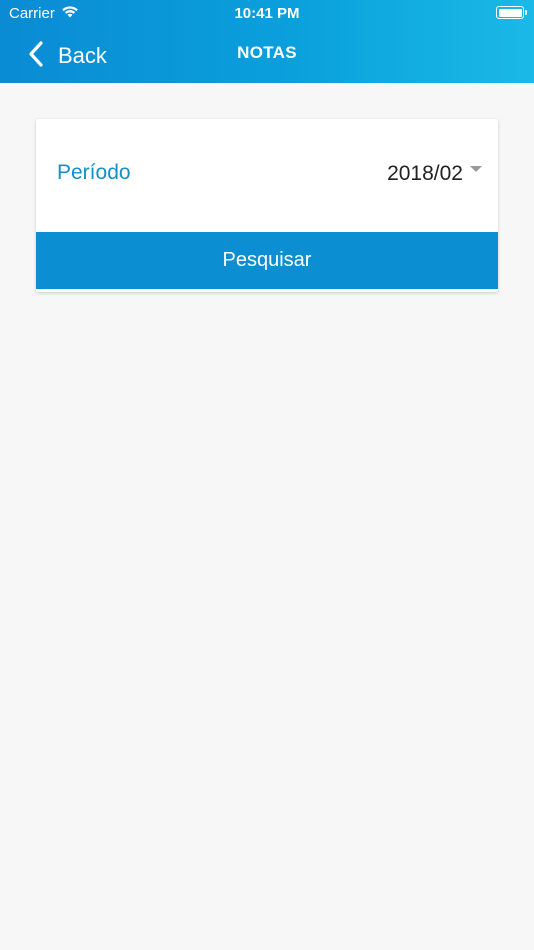  I want to click on search-button: Pesquisar, so click(267, 260).